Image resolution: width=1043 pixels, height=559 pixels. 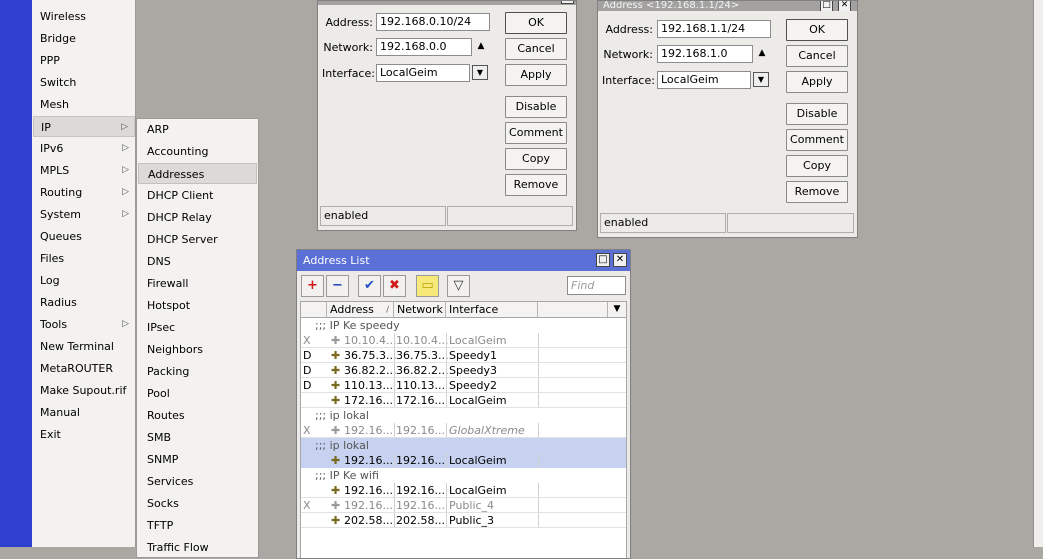 What do you see at coordinates (492, 309) in the screenshot?
I see `column-interface: Interface` at bounding box center [492, 309].